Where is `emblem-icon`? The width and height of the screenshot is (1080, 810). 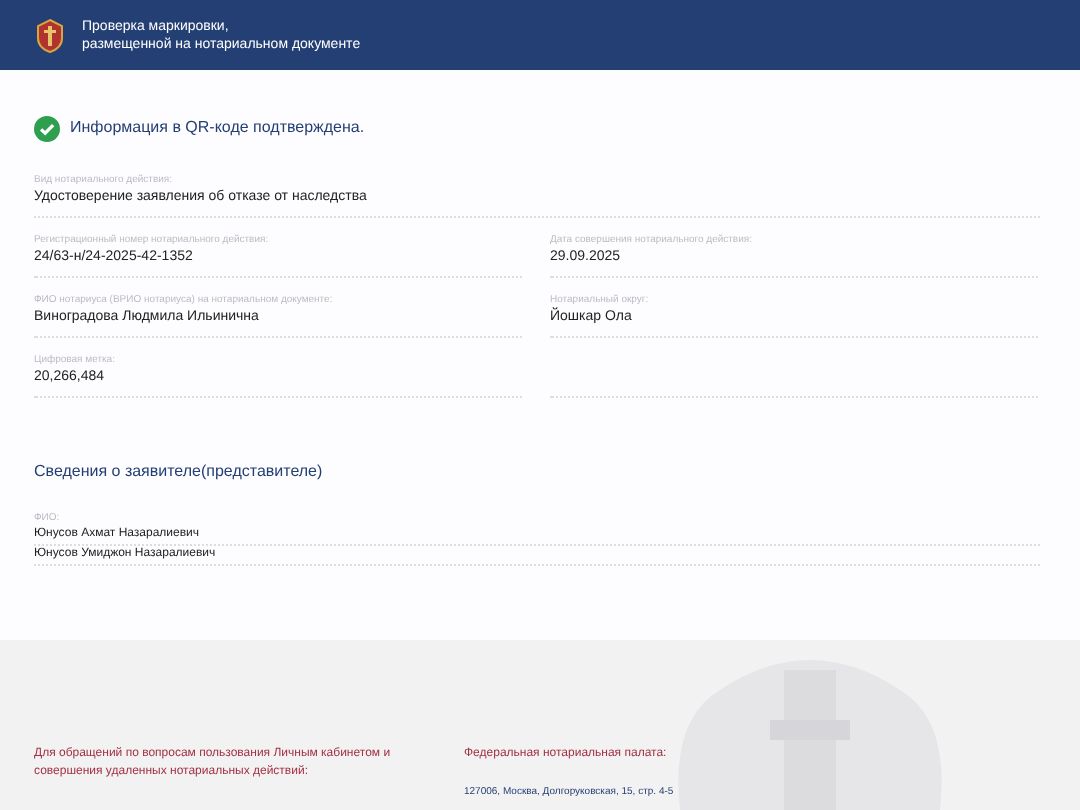
emblem-icon is located at coordinates (50, 35).